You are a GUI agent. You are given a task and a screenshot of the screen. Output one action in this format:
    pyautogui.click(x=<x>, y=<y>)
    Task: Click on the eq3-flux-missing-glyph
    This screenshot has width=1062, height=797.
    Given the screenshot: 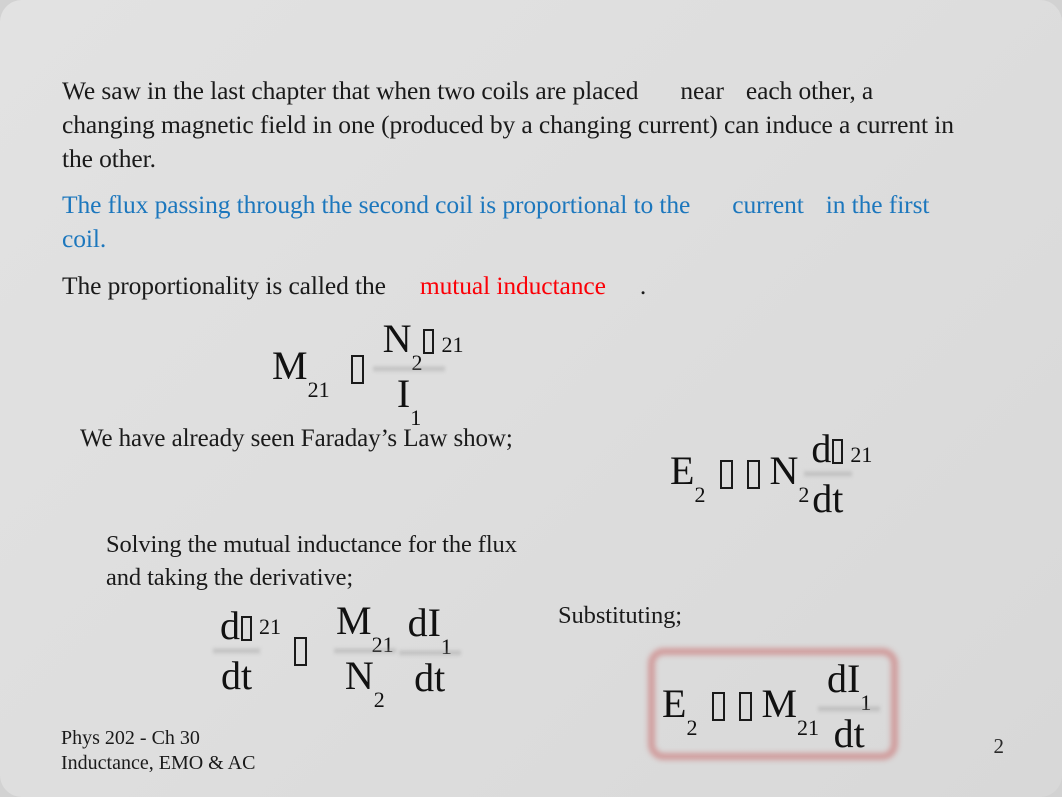 What is the action you would take?
    pyautogui.click(x=246, y=628)
    